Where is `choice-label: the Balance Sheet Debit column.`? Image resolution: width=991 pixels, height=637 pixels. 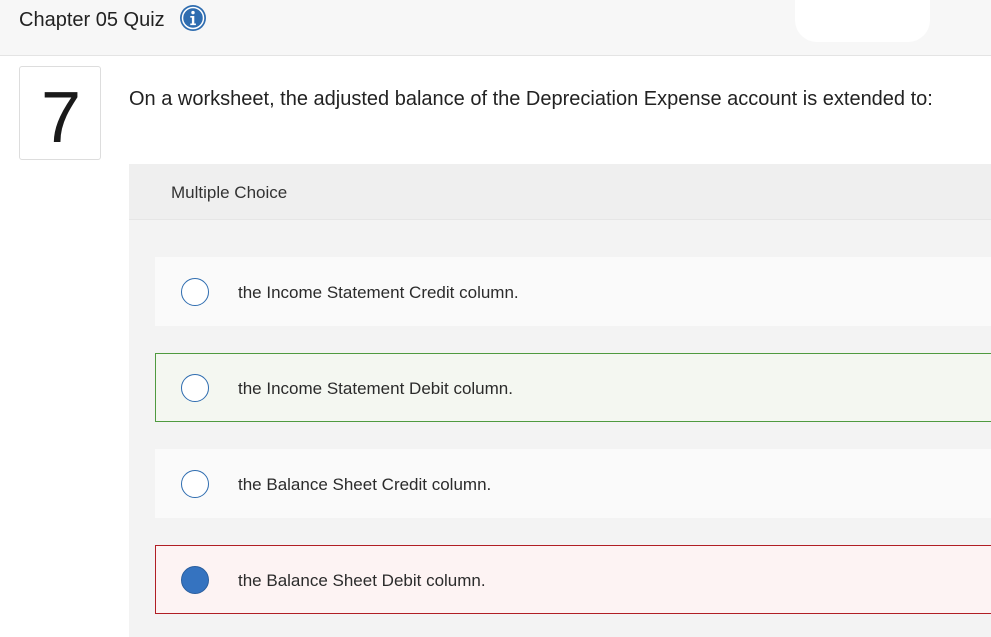 choice-label: the Balance Sheet Debit column. is located at coordinates (362, 580).